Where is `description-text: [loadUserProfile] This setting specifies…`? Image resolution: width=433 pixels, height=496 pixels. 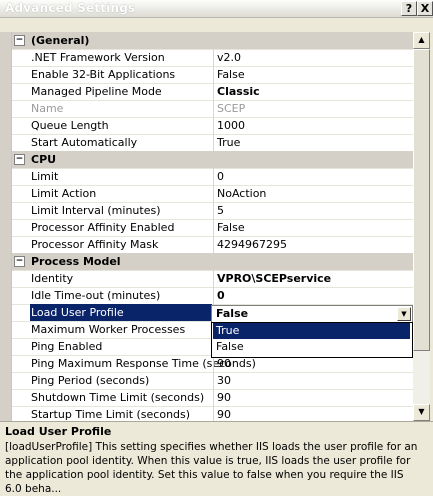 description-text: [loadUserProfile] This setting specifies… is located at coordinates (211, 468).